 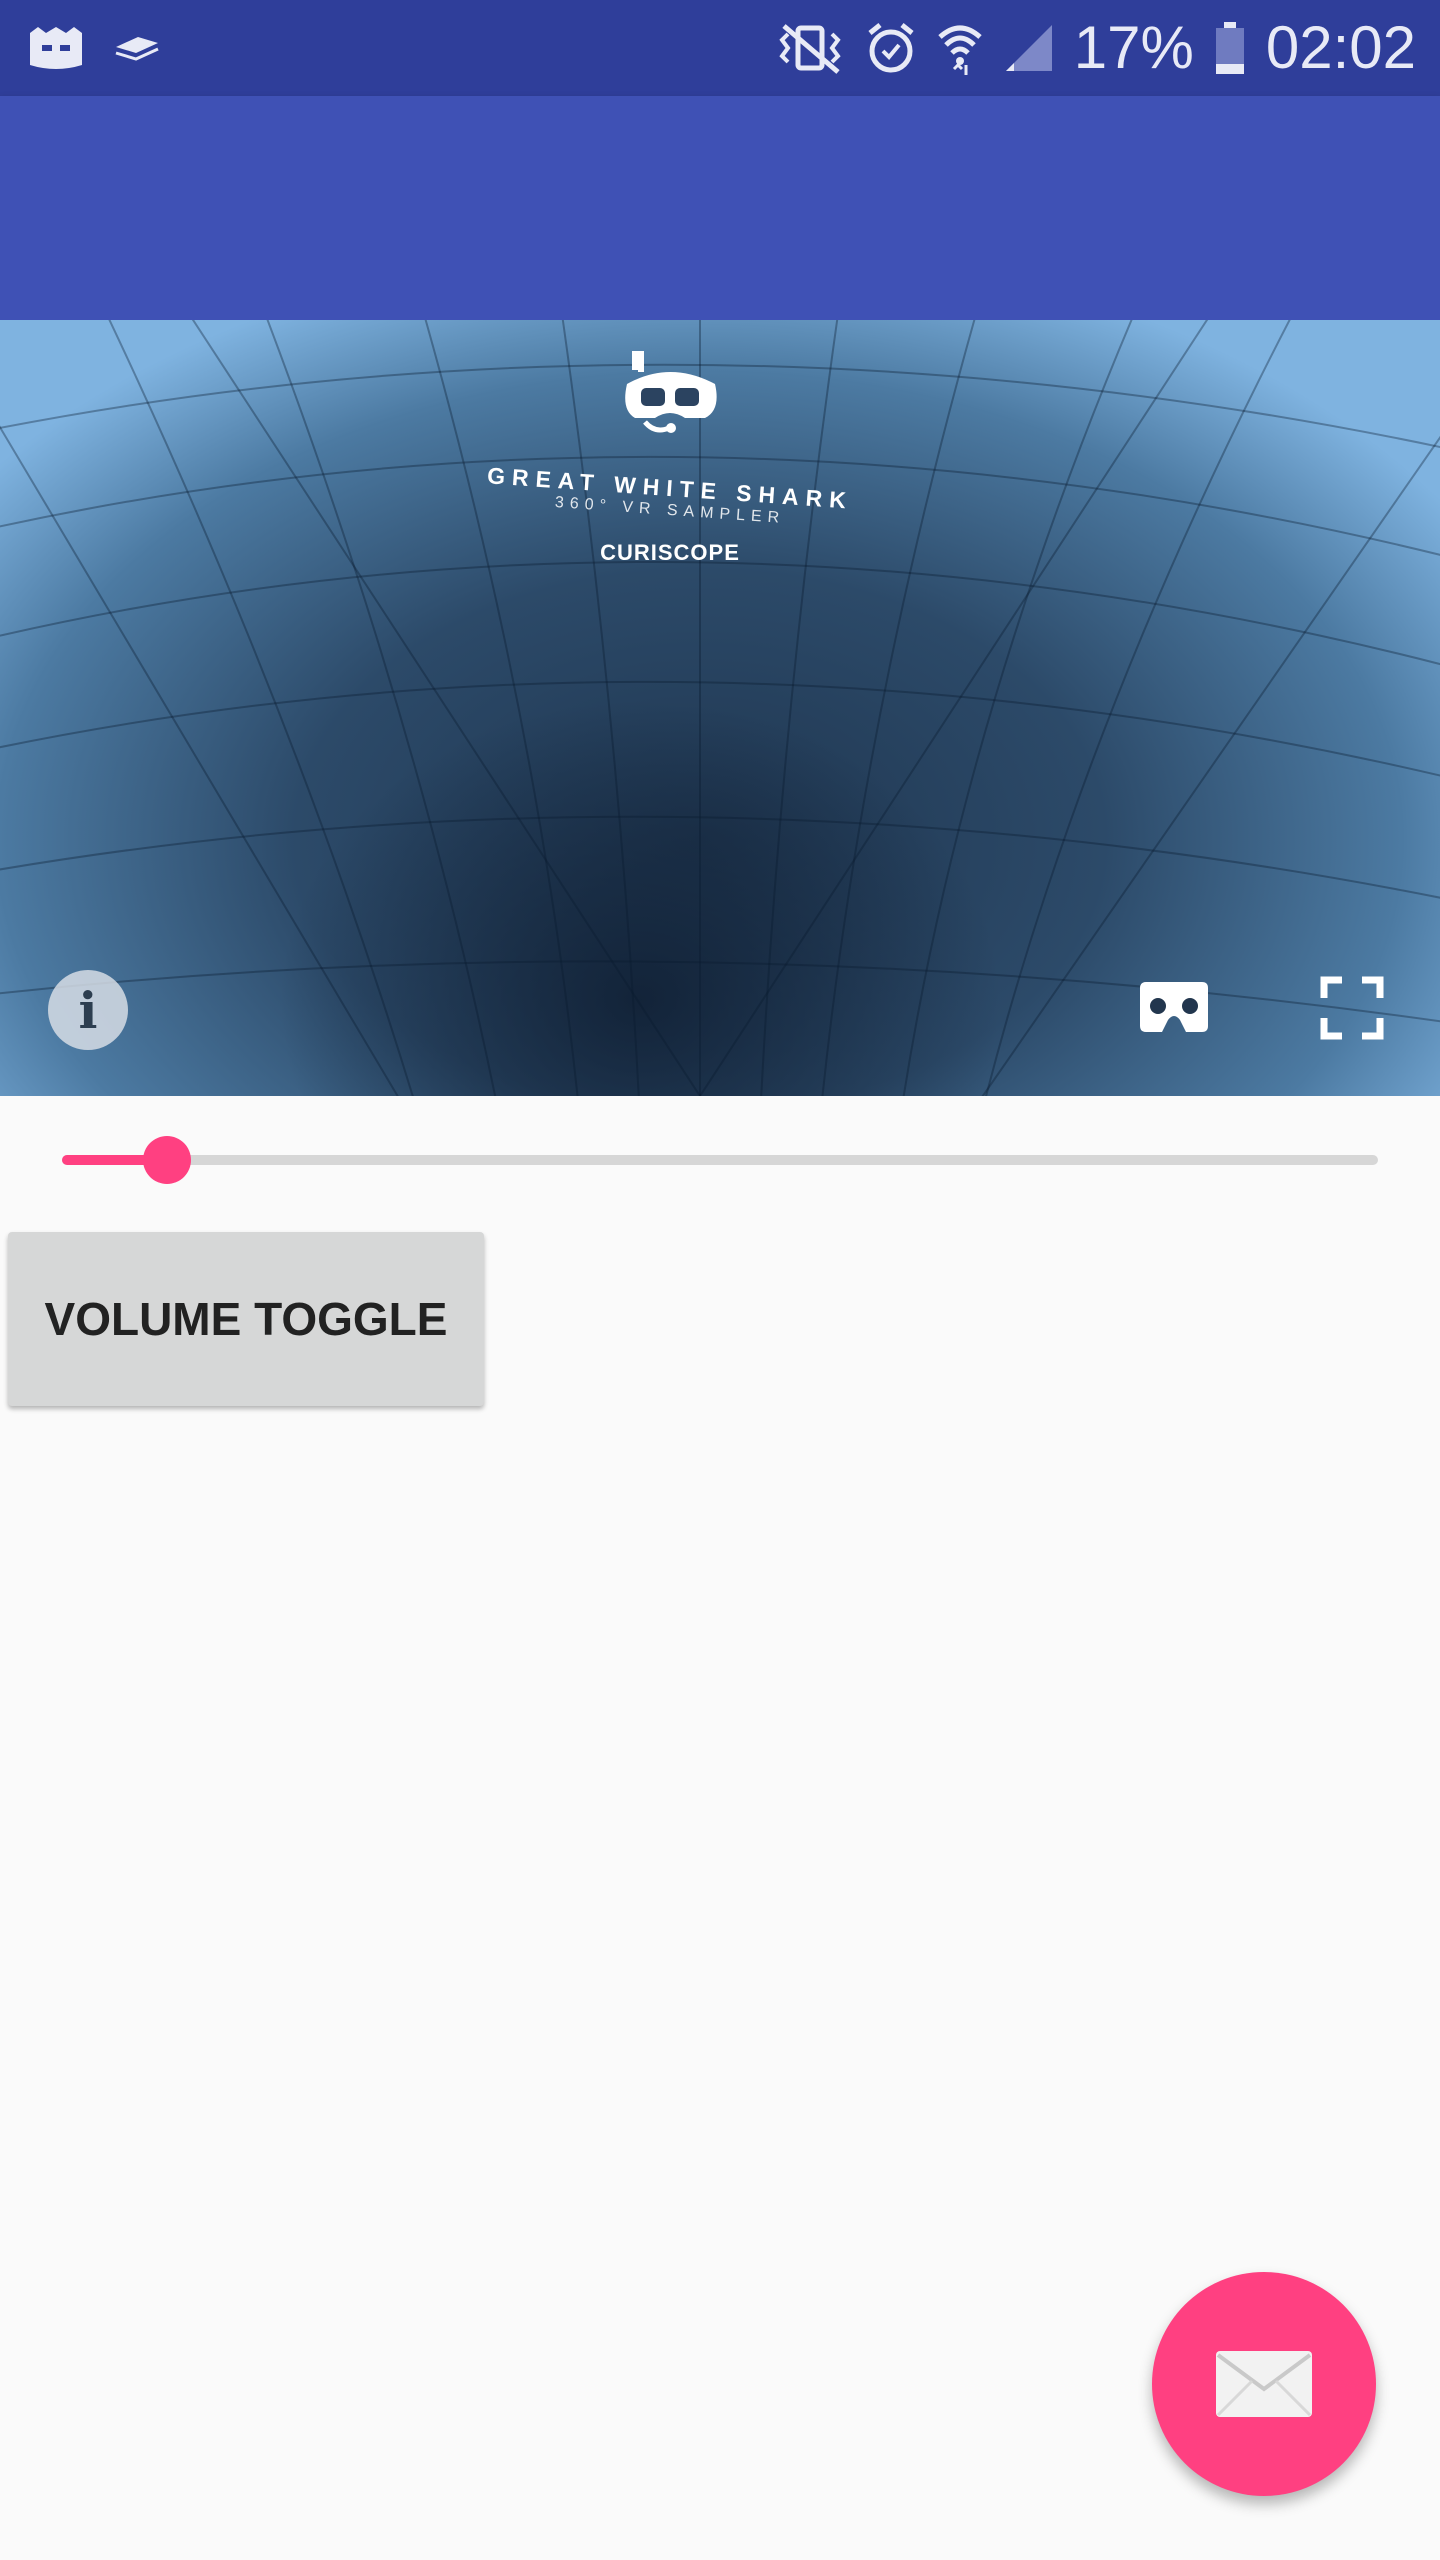 What do you see at coordinates (891, 48) in the screenshot?
I see `alarm-icon` at bounding box center [891, 48].